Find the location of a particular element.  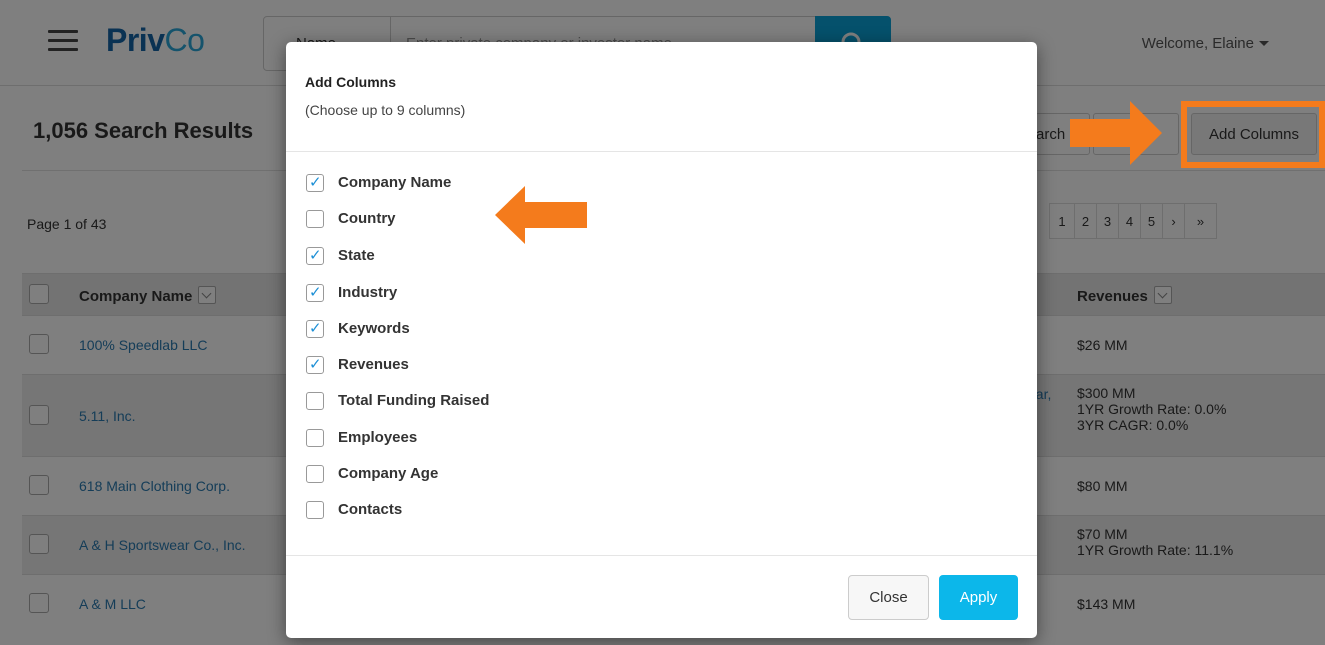

option-label: Company Name is located at coordinates (395, 182).